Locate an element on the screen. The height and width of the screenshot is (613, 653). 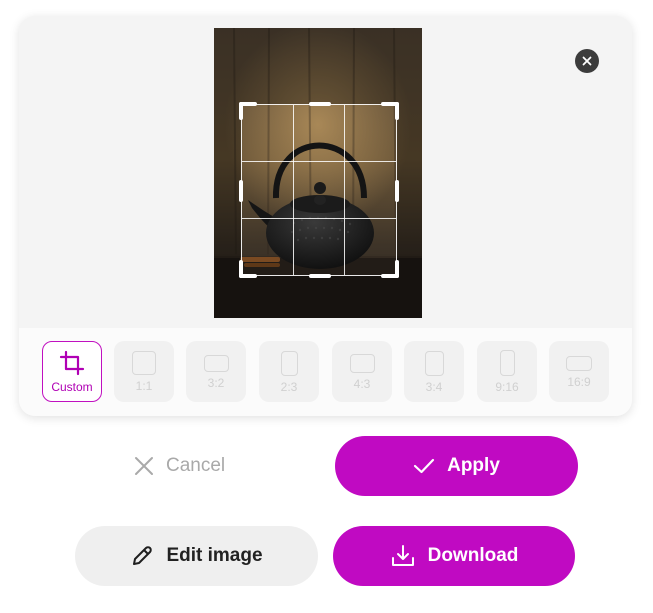
crop-dim-top is located at coordinates (318, 66).